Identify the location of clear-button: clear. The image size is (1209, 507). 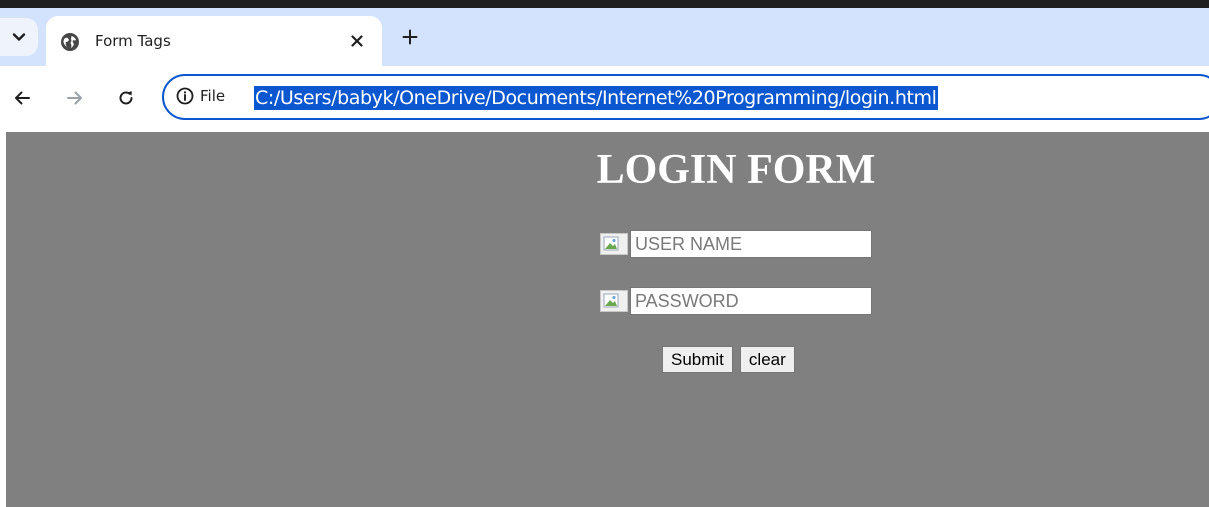
(767, 359).